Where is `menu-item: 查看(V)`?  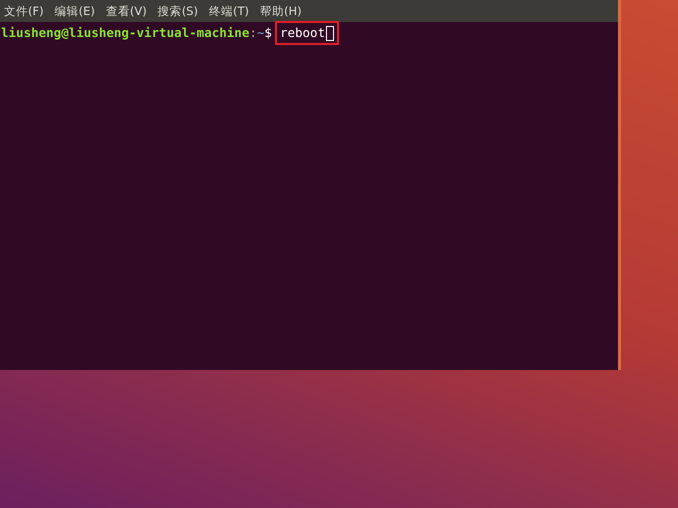
menu-item: 查看(V) is located at coordinates (126, 11).